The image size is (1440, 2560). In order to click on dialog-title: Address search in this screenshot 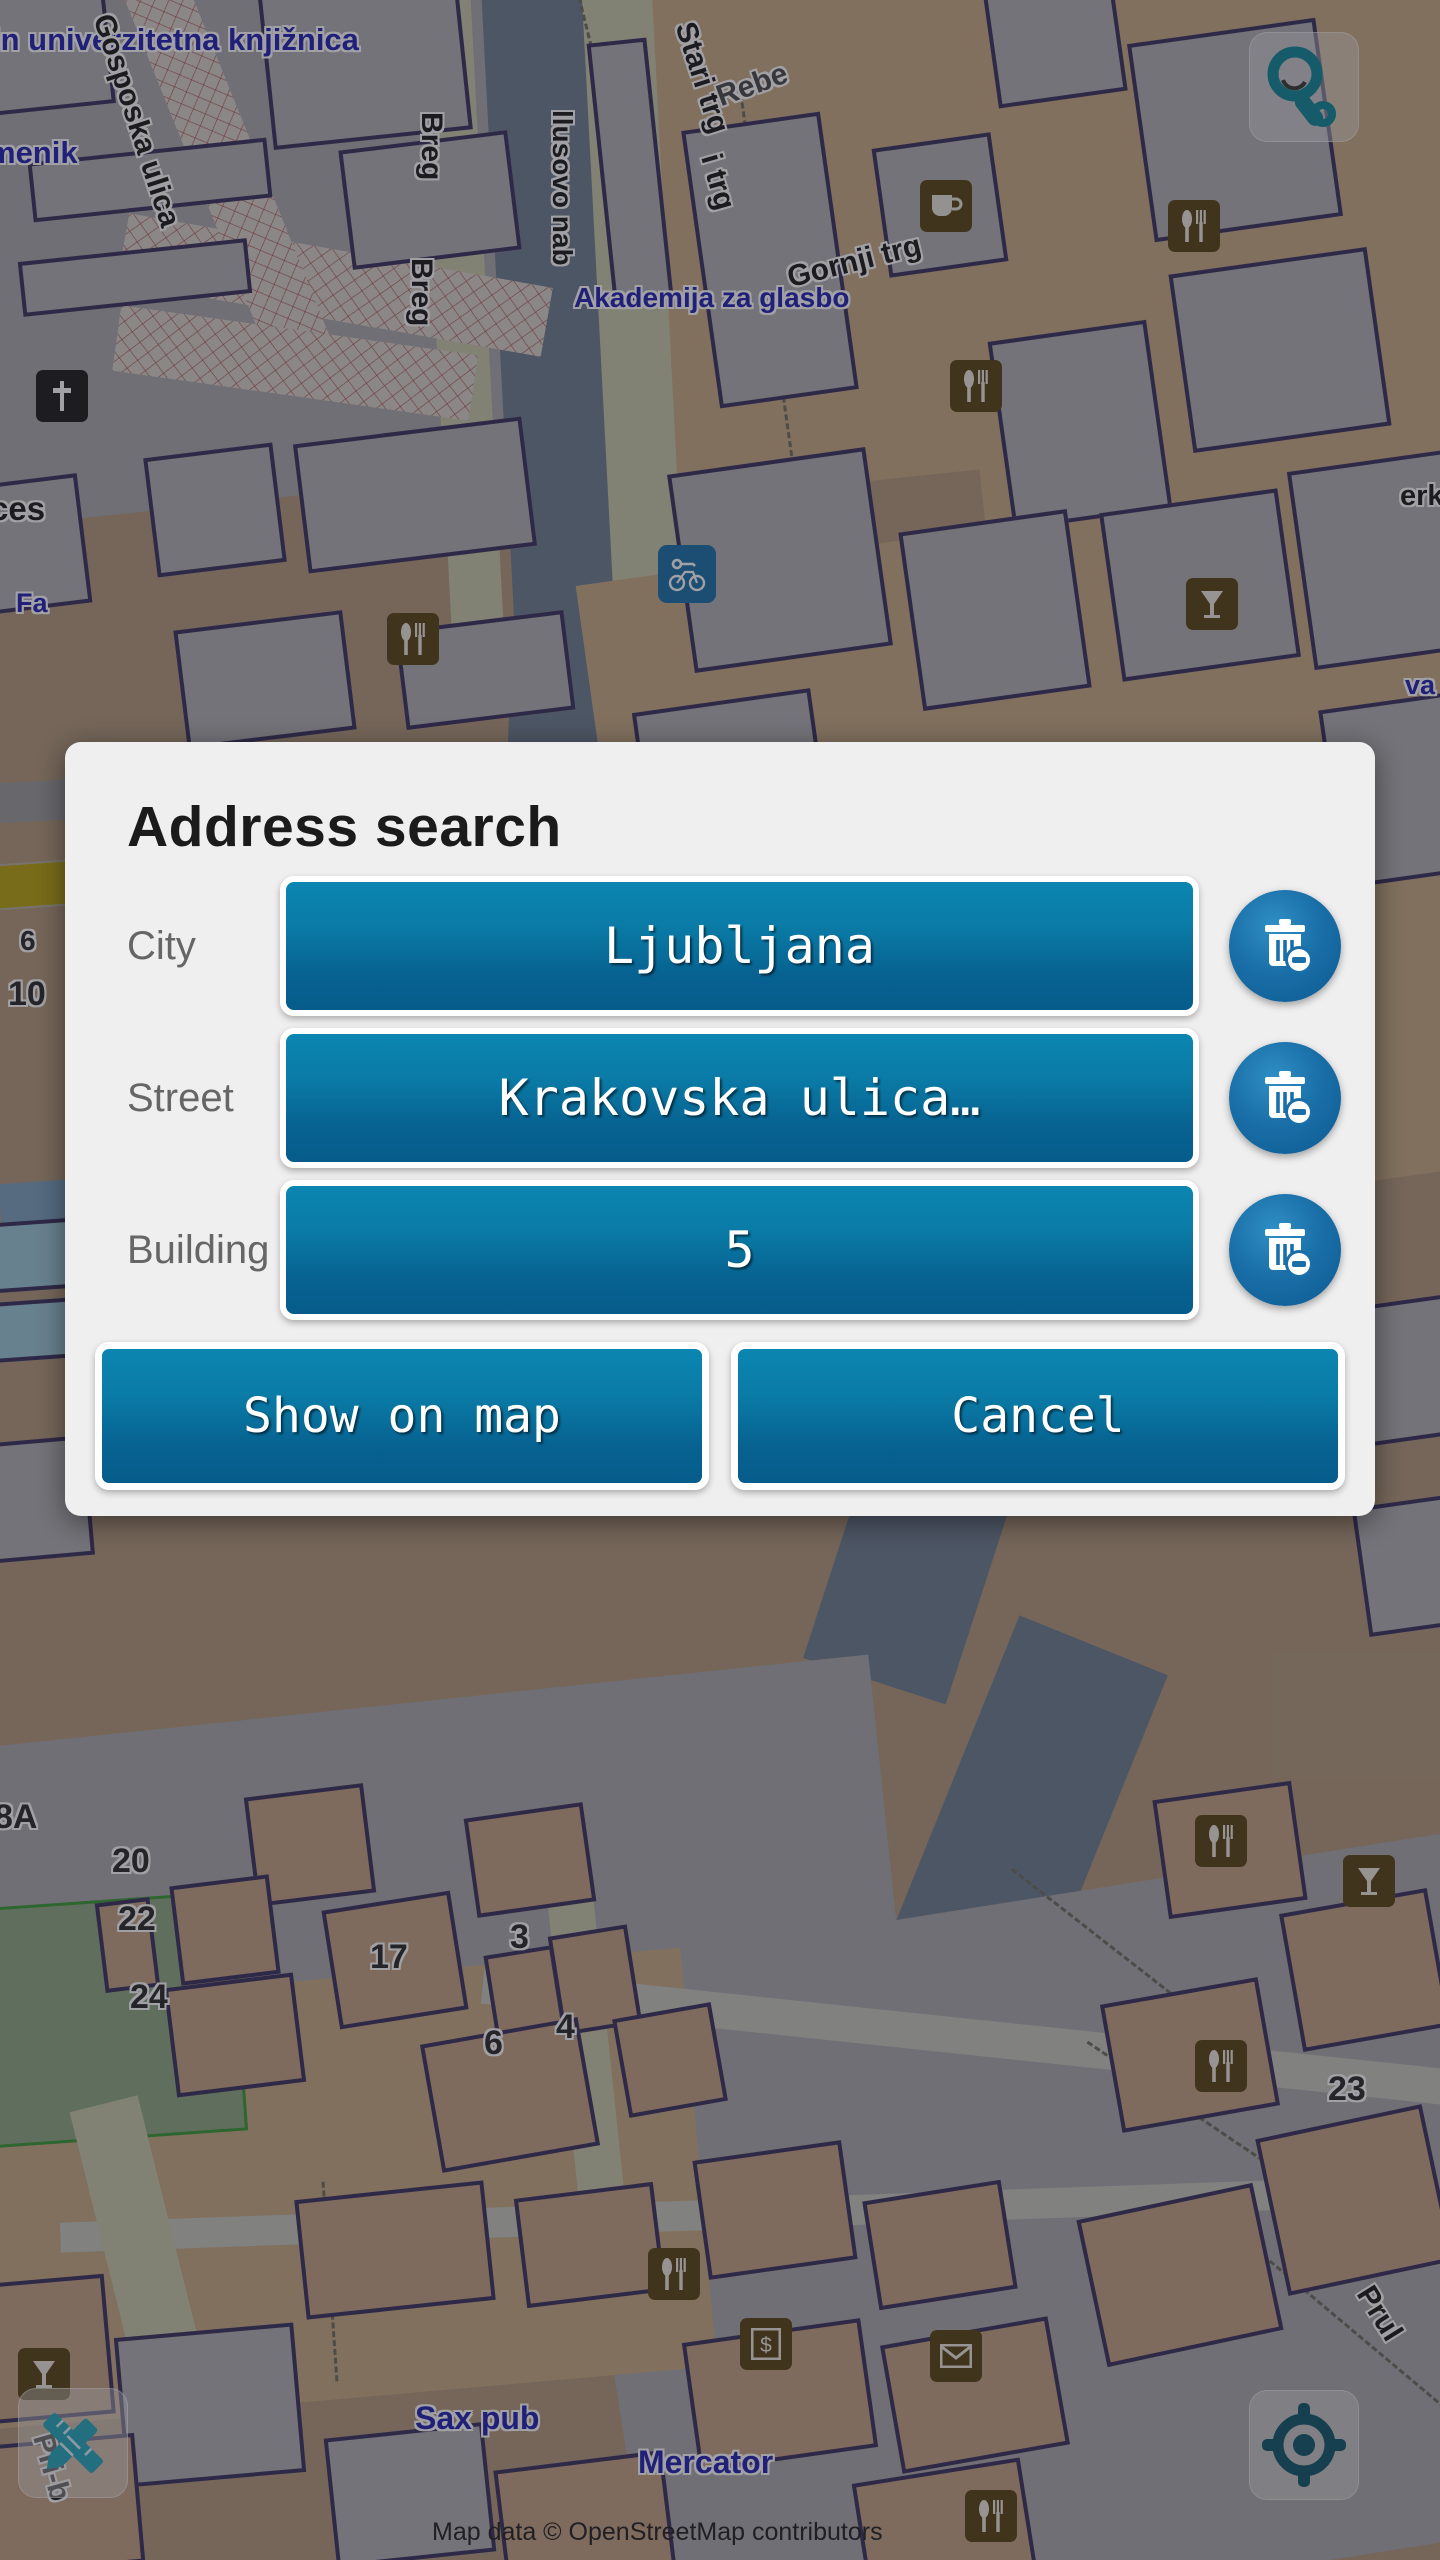, I will do `click(344, 827)`.